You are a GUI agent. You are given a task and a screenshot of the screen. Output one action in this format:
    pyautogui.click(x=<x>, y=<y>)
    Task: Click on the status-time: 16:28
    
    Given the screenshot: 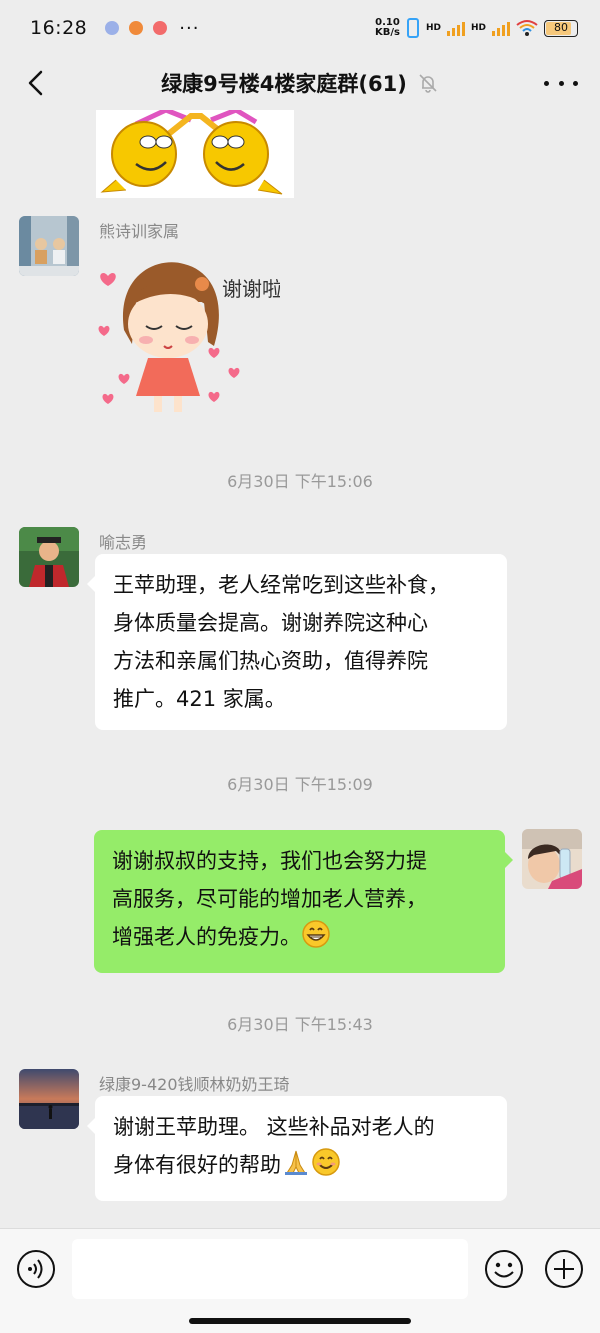 What is the action you would take?
    pyautogui.click(x=59, y=28)
    